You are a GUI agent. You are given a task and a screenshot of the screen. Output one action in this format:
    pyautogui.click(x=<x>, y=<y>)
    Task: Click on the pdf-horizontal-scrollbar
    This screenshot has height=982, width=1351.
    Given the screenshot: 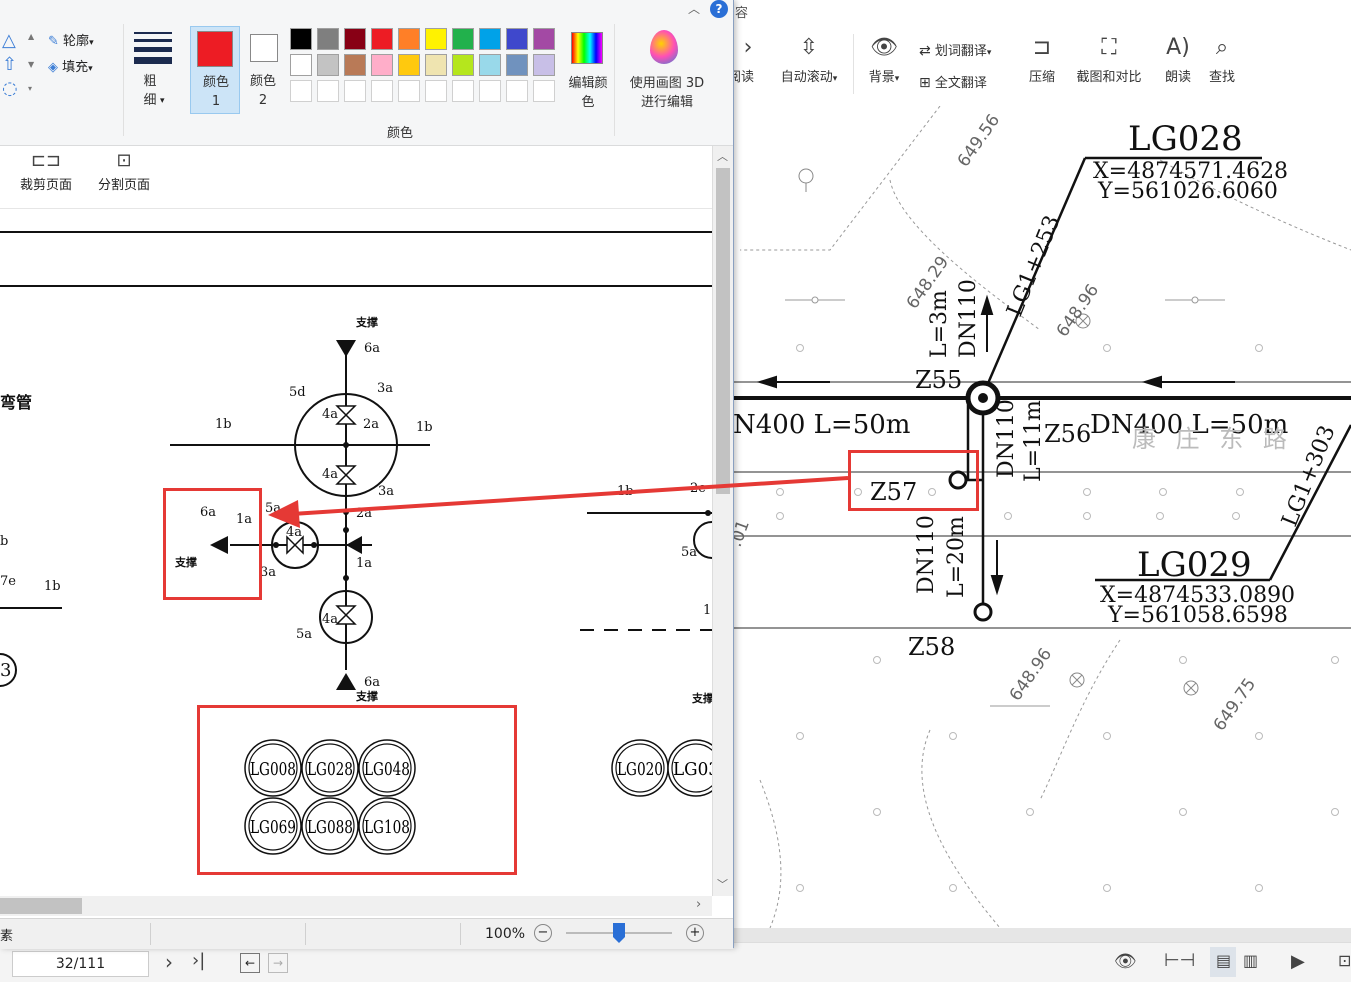 What is the action you would take?
    pyautogui.click(x=1042, y=935)
    